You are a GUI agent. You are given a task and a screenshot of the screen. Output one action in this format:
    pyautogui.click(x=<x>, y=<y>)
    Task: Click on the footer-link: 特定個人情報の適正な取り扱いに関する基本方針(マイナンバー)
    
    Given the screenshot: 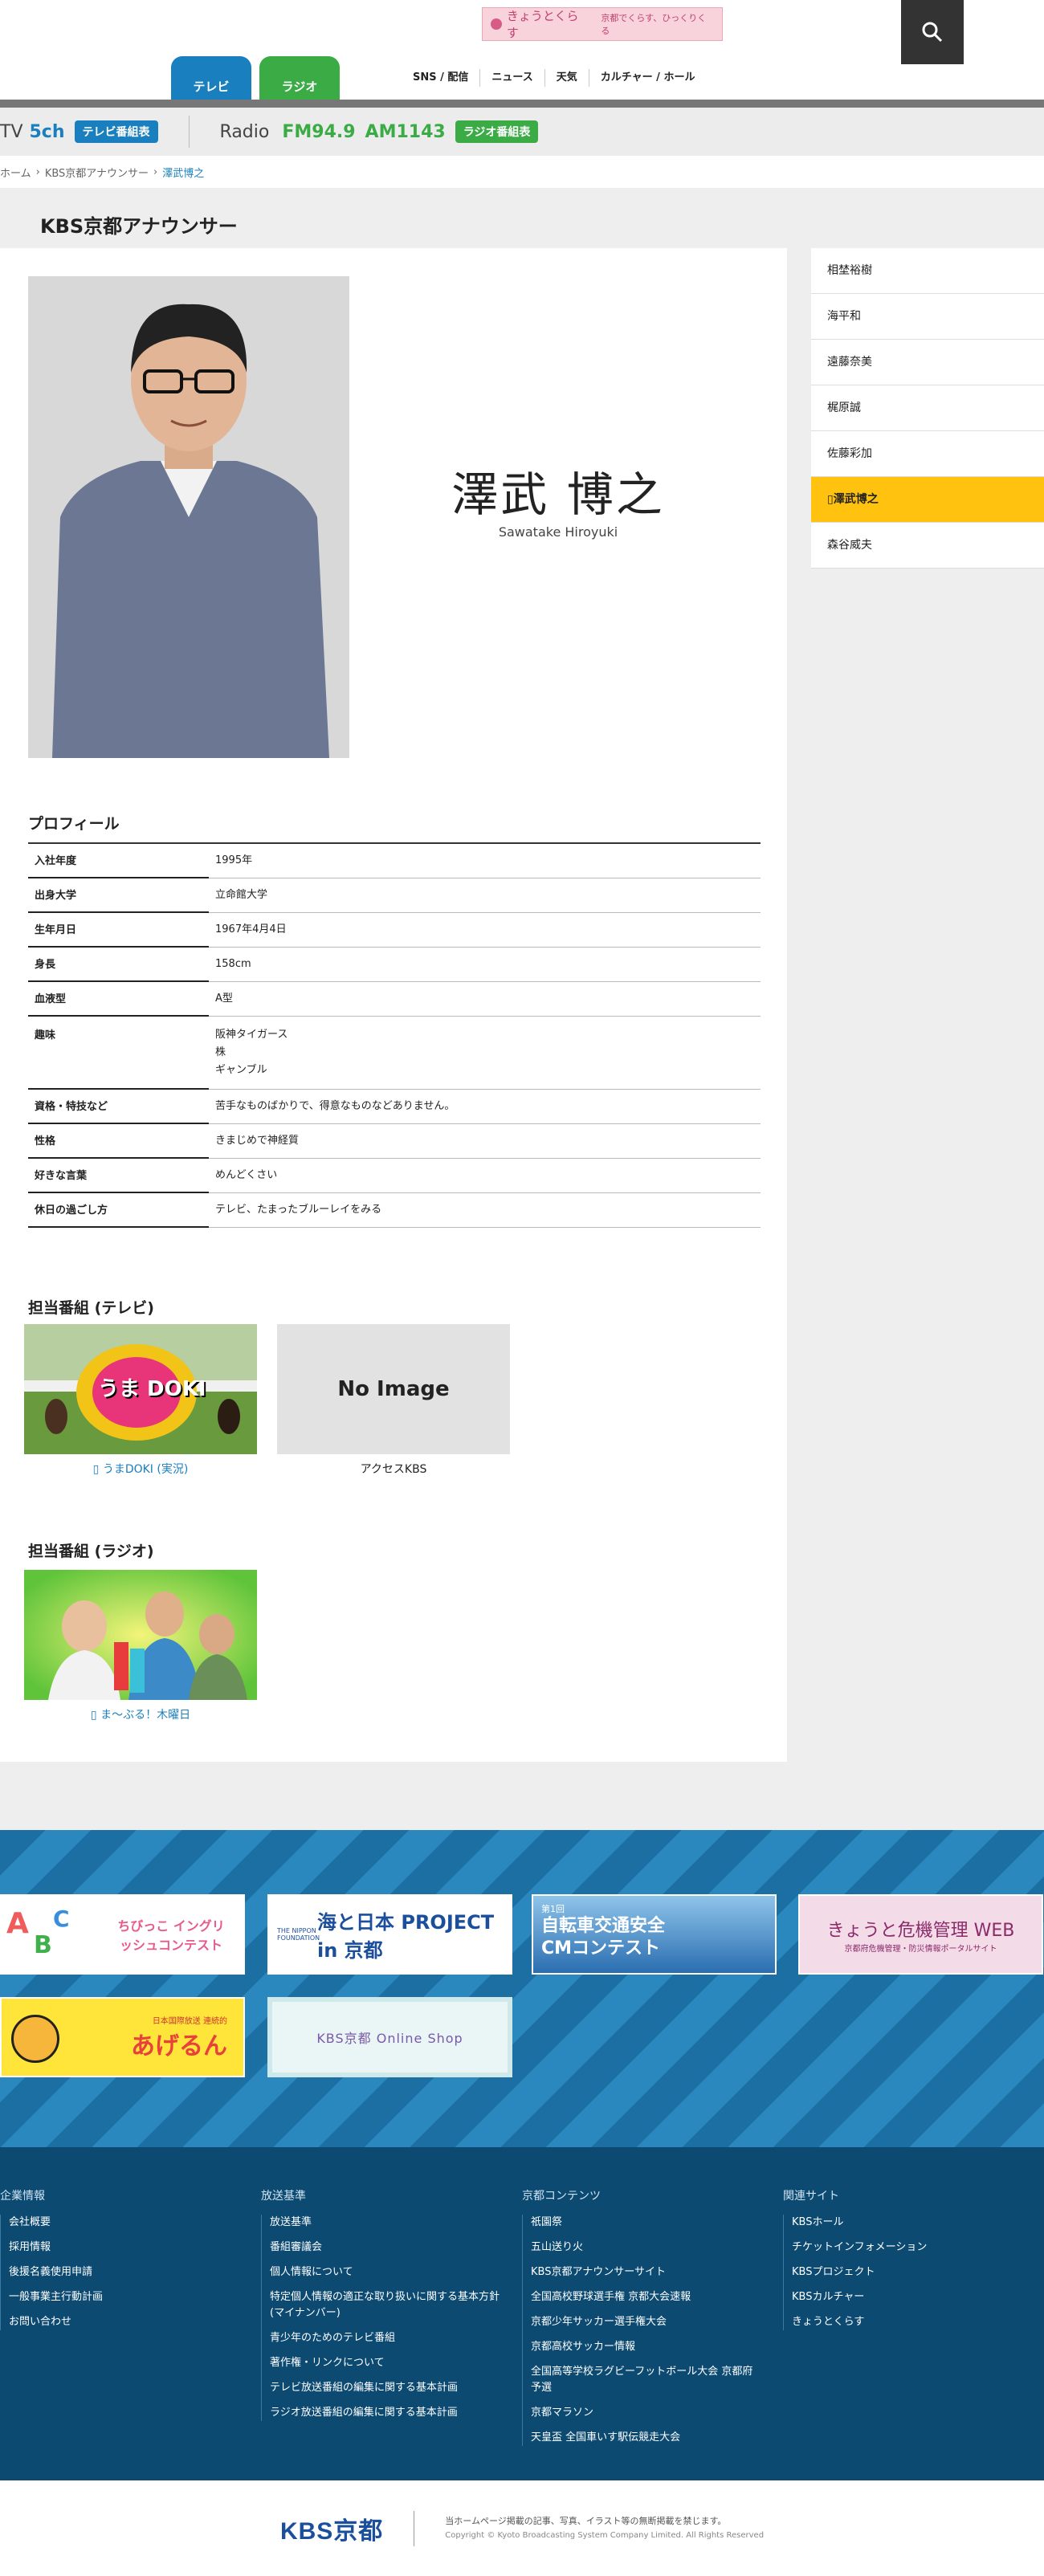 What is the action you would take?
    pyautogui.click(x=386, y=2305)
    